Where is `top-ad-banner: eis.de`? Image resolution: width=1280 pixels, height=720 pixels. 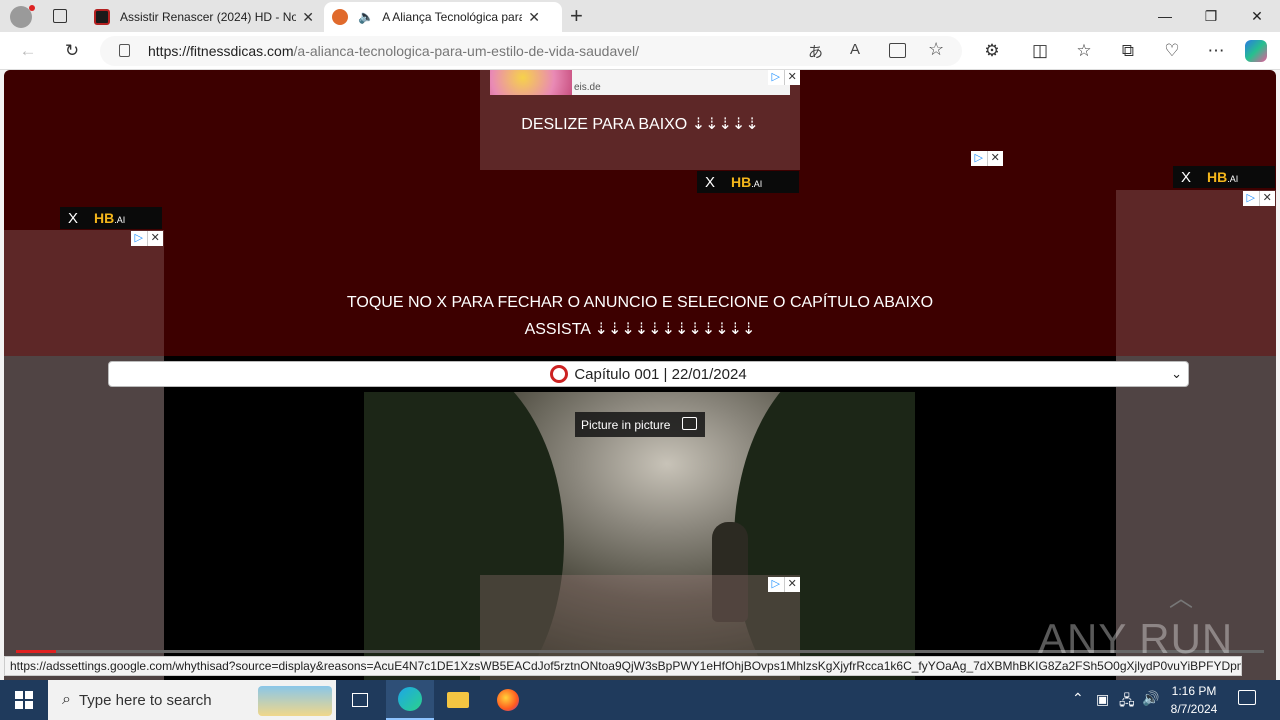
top-ad-banner: eis.de is located at coordinates (640, 82).